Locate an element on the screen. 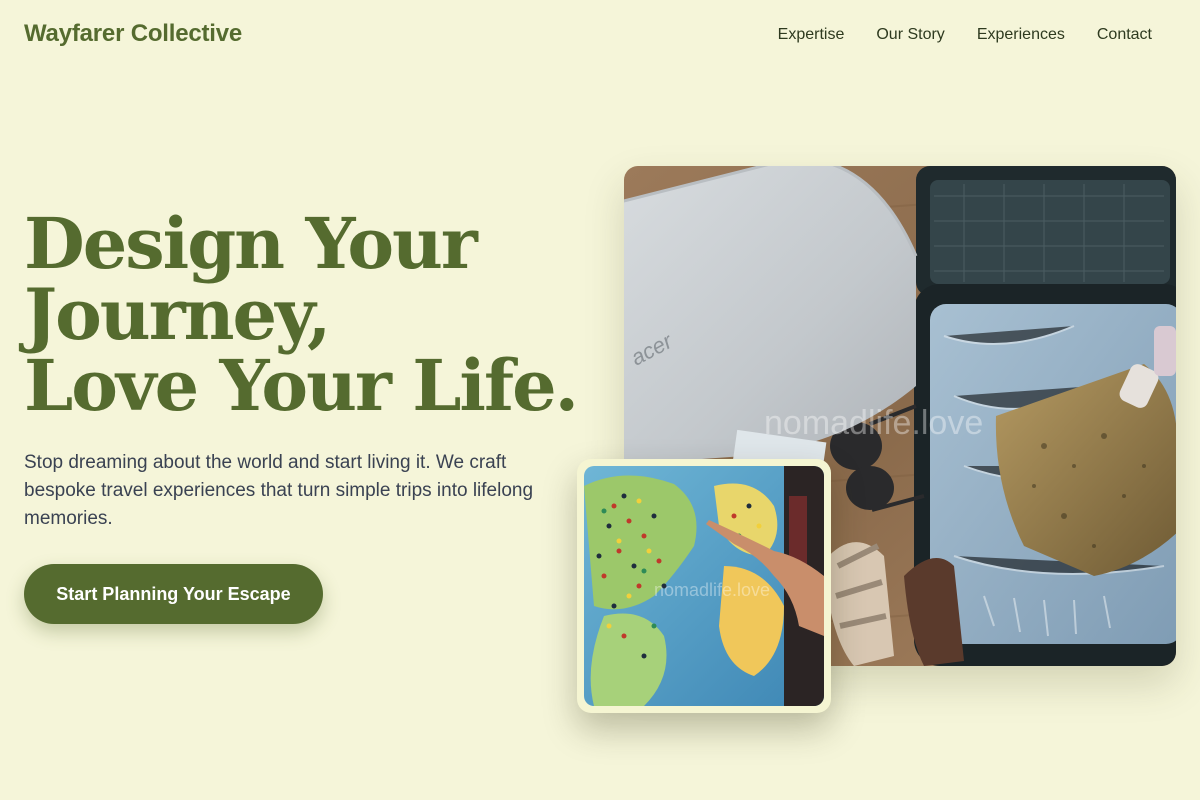 This screenshot has width=1200, height=800. hero-title-line-1: Design Your is located at coordinates (251, 243).